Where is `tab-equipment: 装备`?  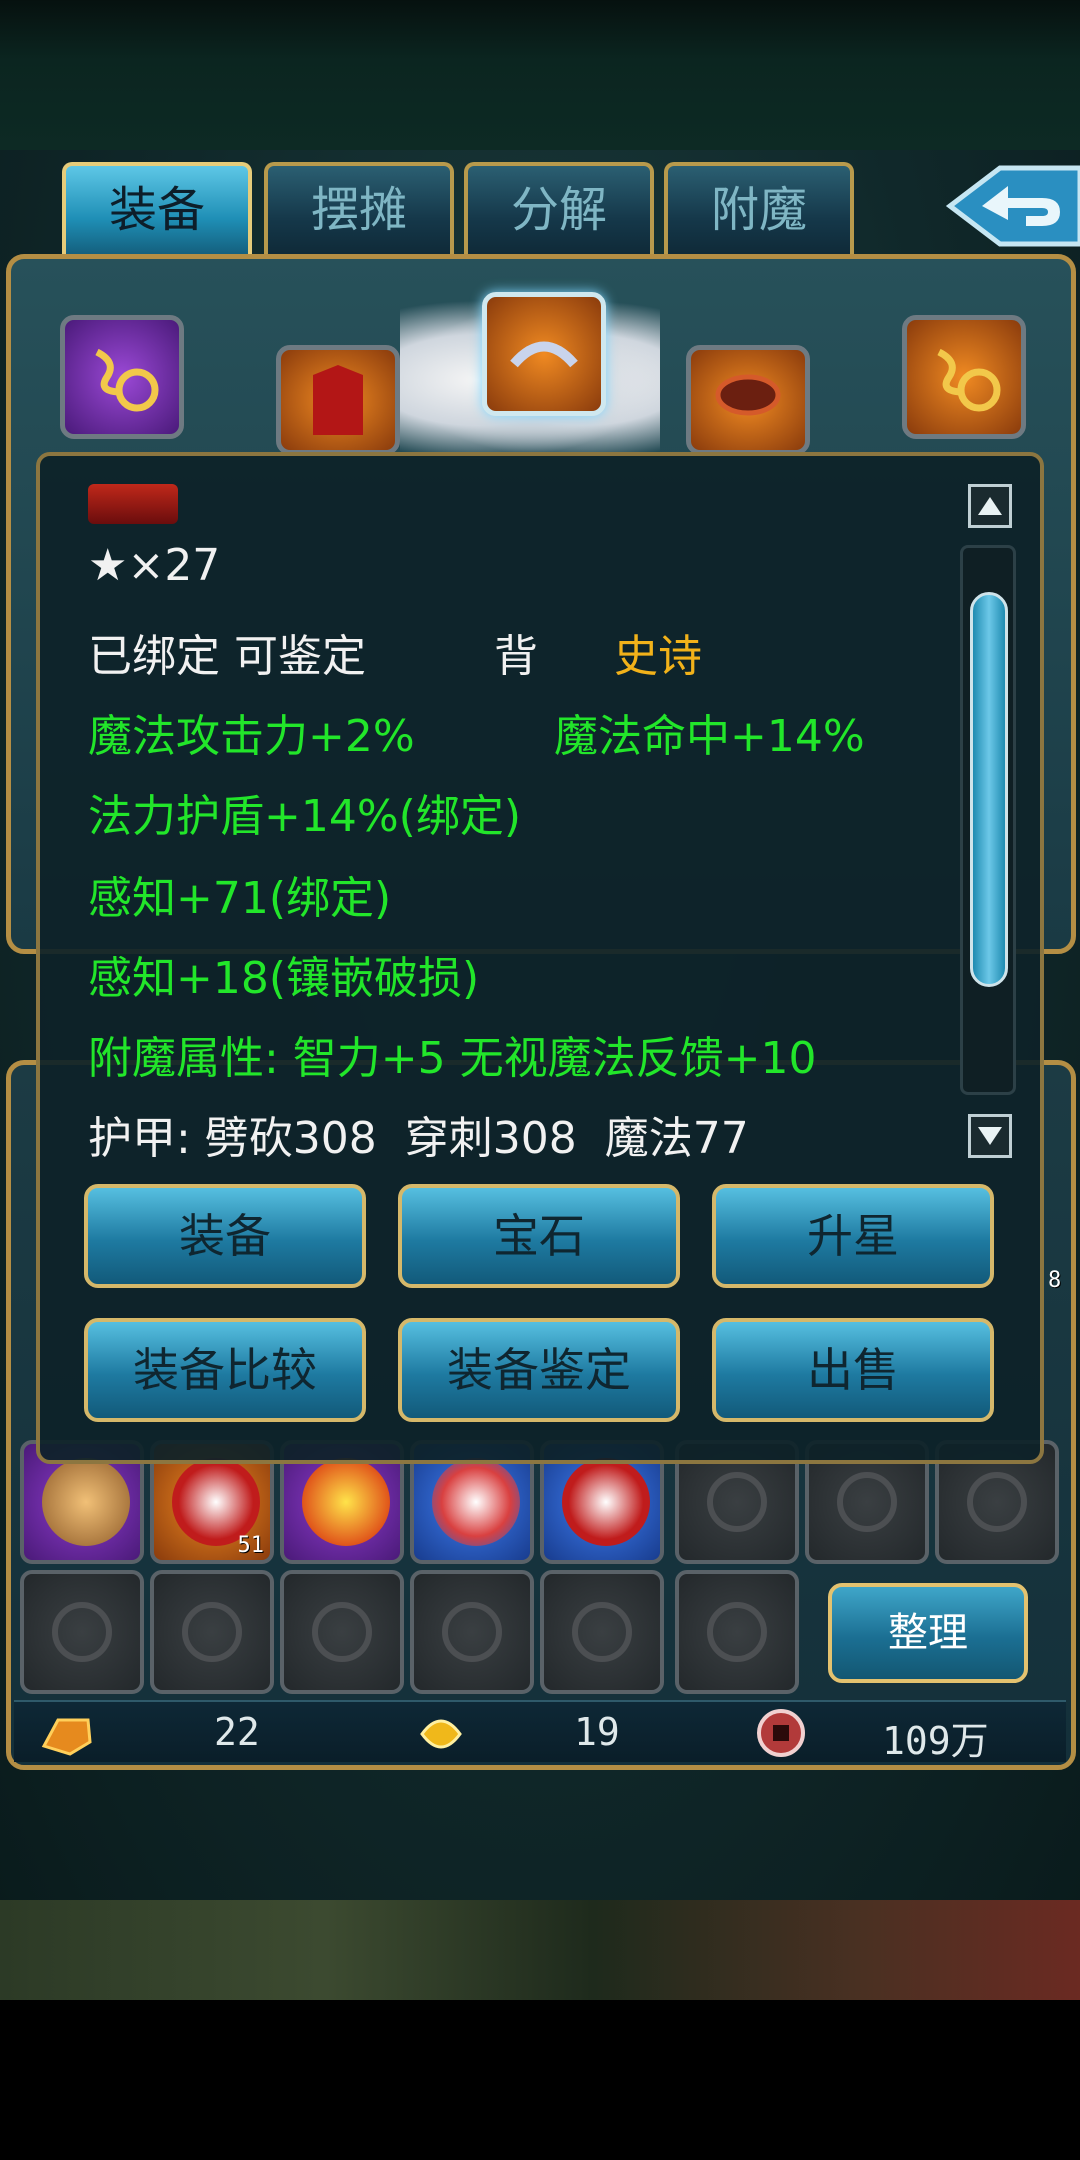
tab-equipment: 装备 is located at coordinates (157, 208).